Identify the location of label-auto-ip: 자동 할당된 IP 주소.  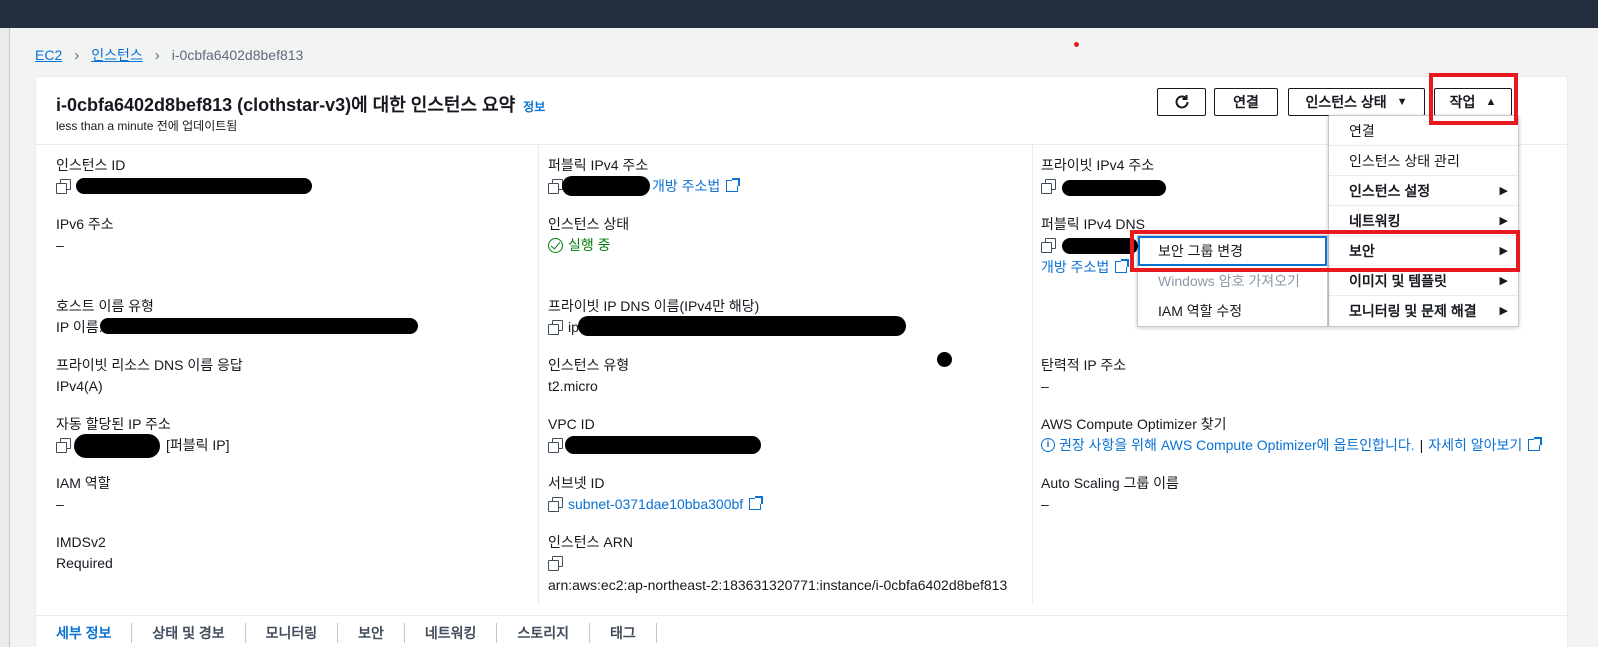
(113, 424).